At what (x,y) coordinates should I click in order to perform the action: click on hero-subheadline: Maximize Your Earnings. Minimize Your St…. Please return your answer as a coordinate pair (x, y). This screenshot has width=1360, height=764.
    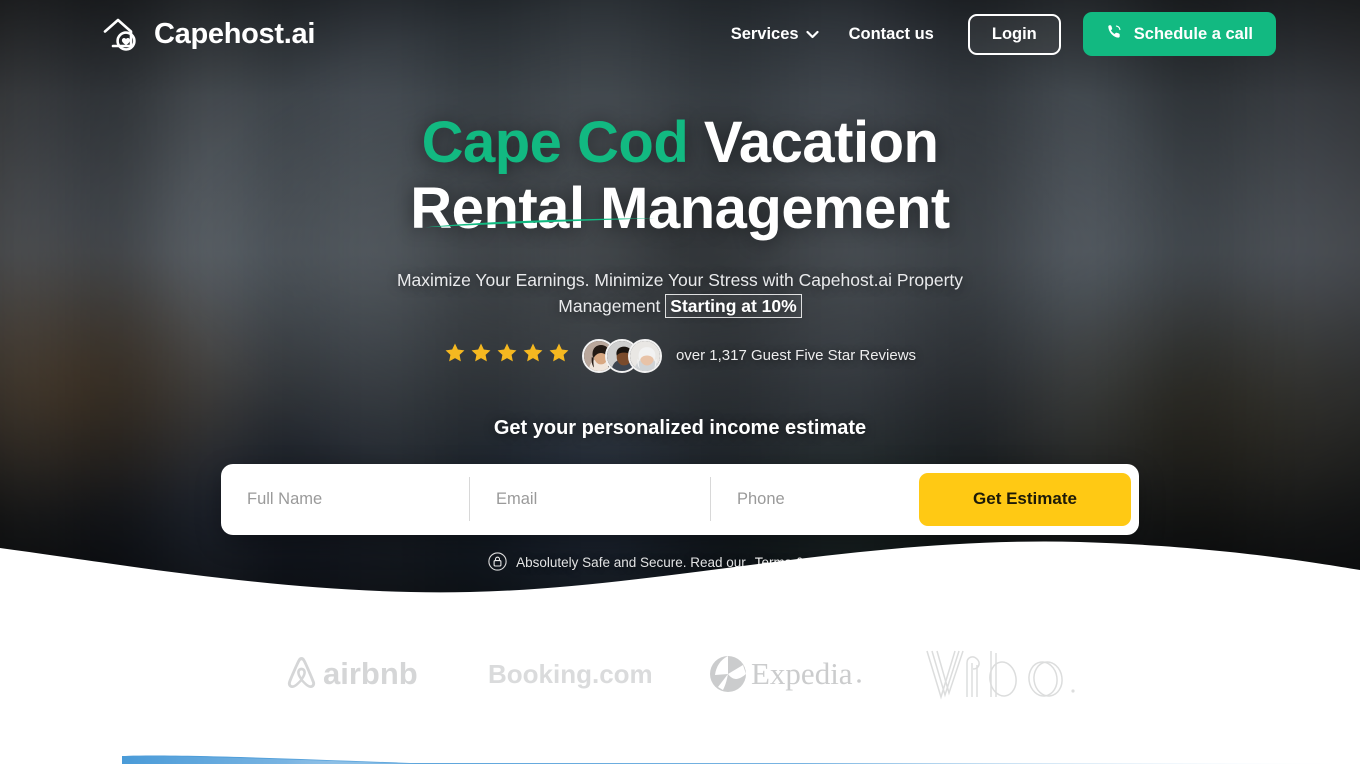
    Looking at the image, I should click on (680, 293).